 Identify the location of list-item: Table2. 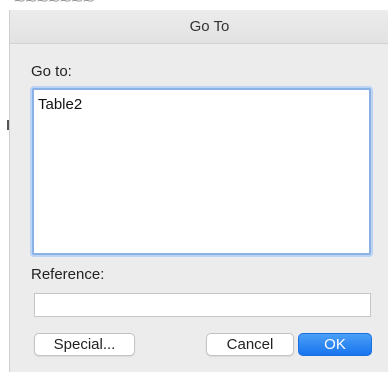
(60, 104).